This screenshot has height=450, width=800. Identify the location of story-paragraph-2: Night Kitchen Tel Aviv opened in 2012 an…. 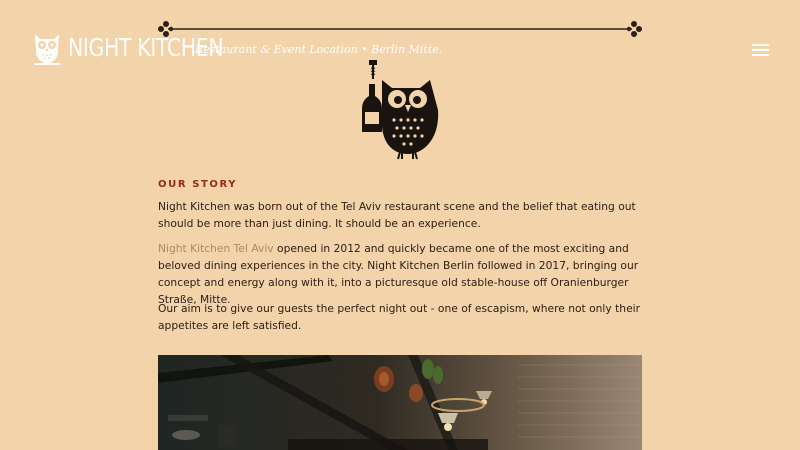
(402, 274).